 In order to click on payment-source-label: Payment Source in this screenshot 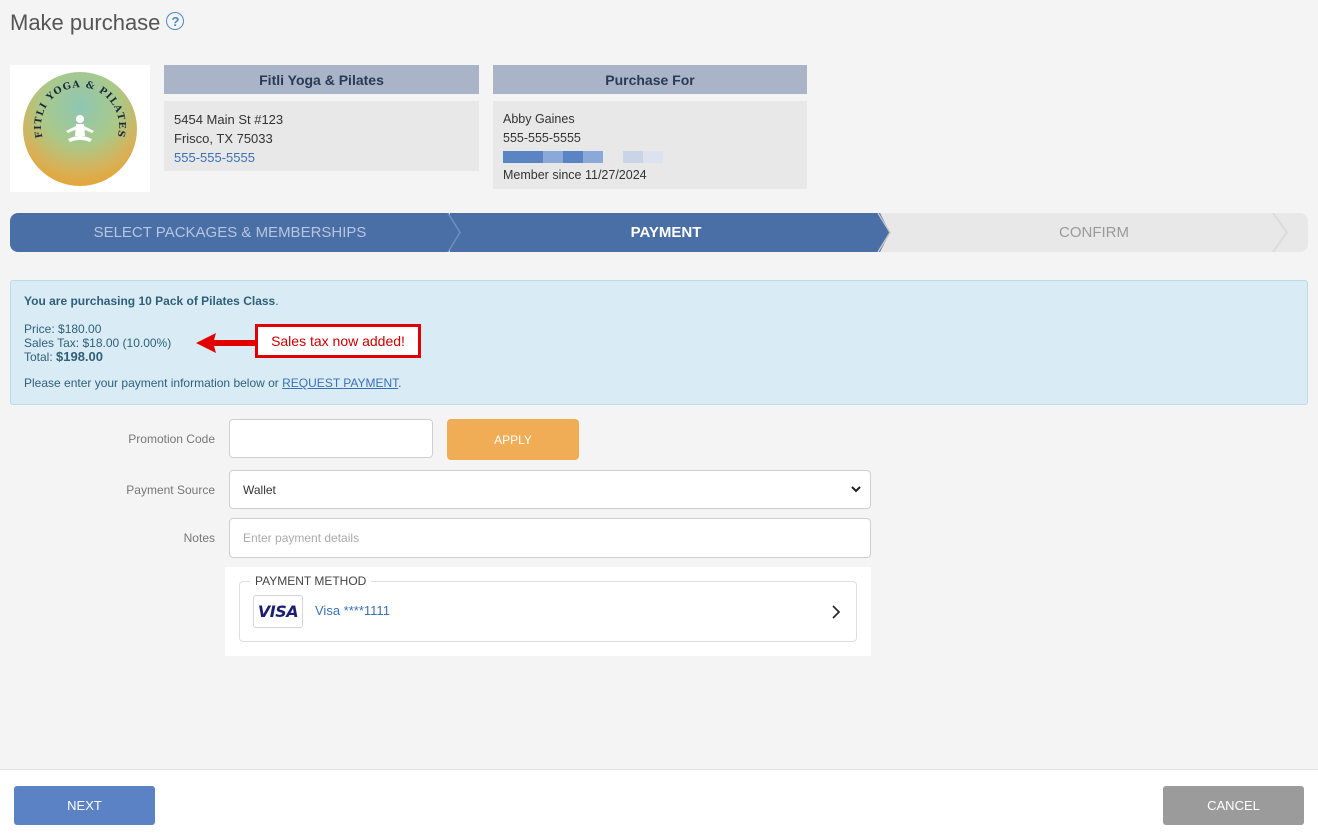, I will do `click(170, 490)`.